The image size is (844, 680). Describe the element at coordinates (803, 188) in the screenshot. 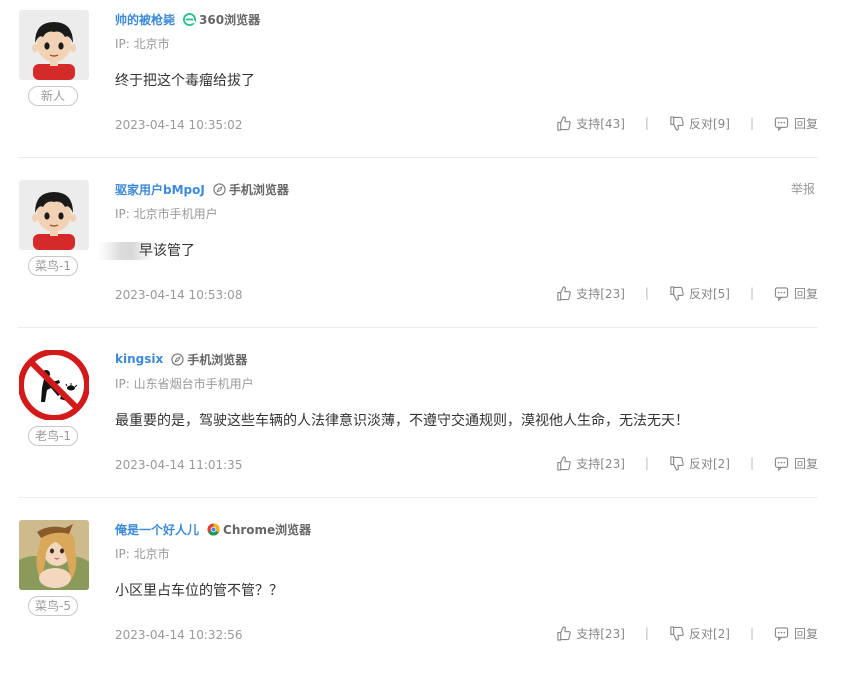

I see `report-link: 举报` at that location.